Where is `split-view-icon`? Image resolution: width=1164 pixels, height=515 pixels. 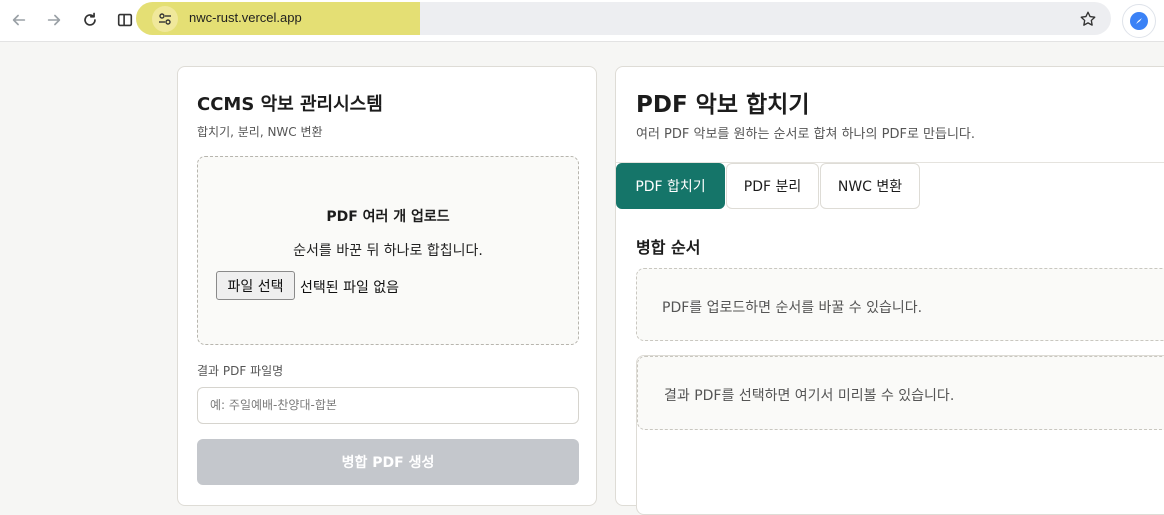 split-view-icon is located at coordinates (125, 20).